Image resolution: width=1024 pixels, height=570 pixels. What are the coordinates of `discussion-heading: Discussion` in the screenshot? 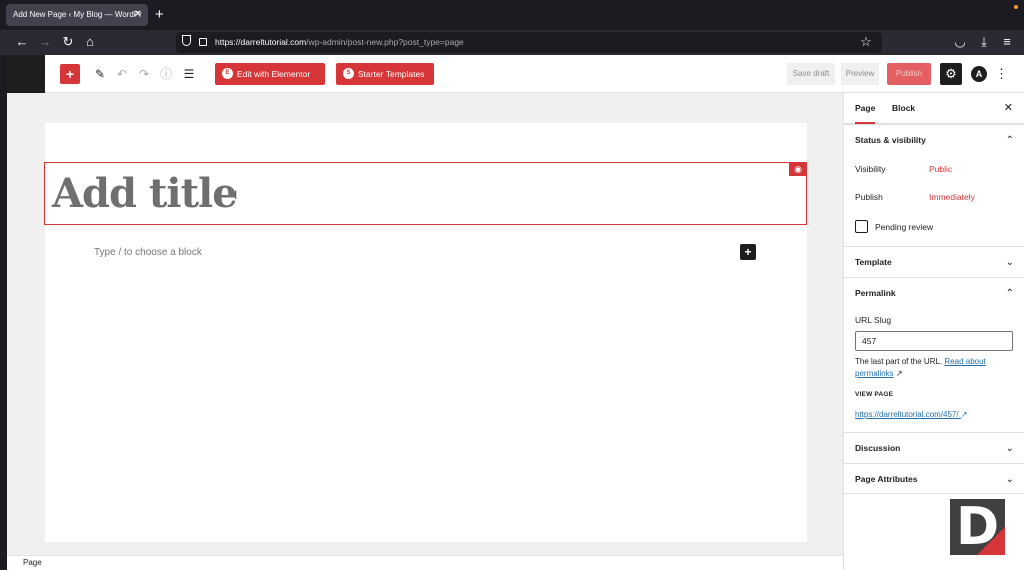 It's located at (878, 448).